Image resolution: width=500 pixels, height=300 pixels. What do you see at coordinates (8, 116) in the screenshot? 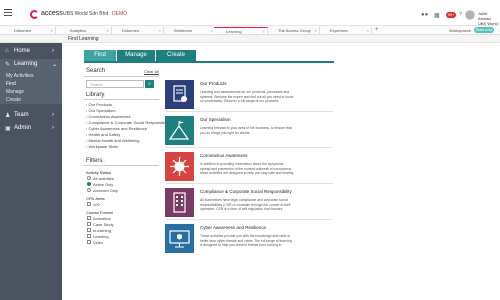
I see `team-icon: ♟` at bounding box center [8, 116].